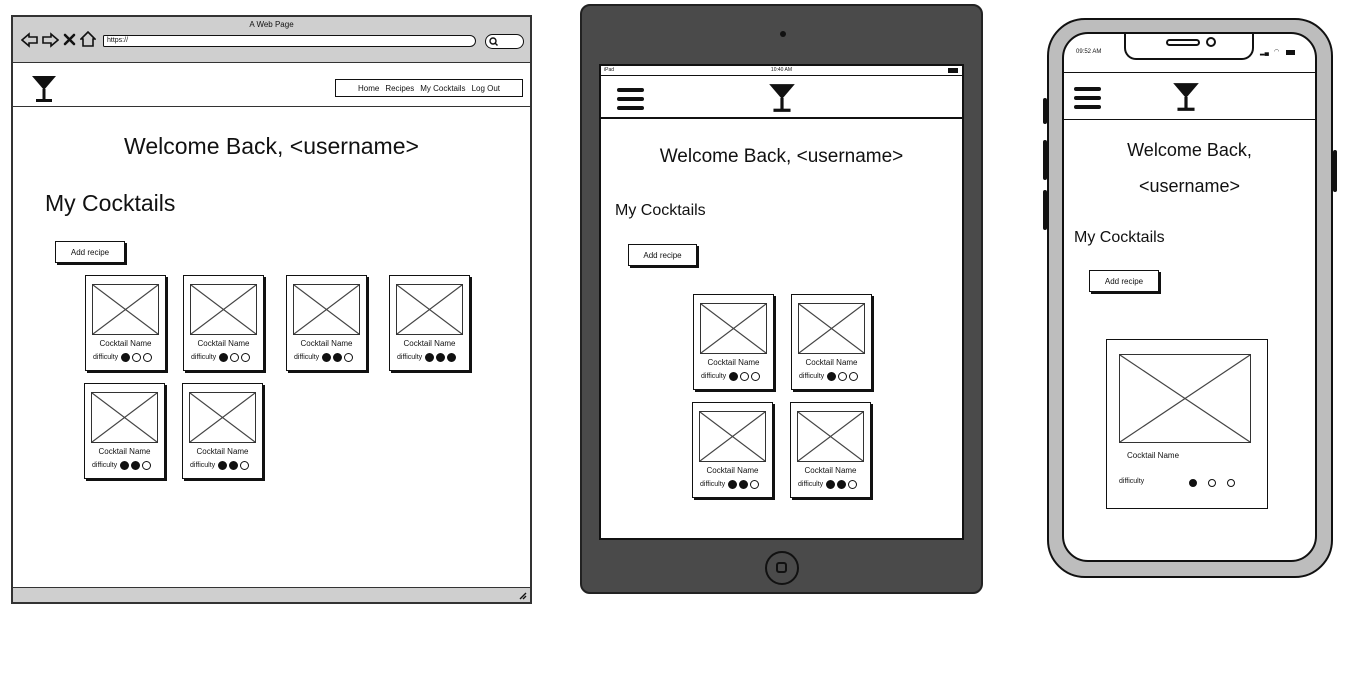 This screenshot has width=1366, height=677. What do you see at coordinates (368, 88) in the screenshot?
I see `nav-home: Home` at bounding box center [368, 88].